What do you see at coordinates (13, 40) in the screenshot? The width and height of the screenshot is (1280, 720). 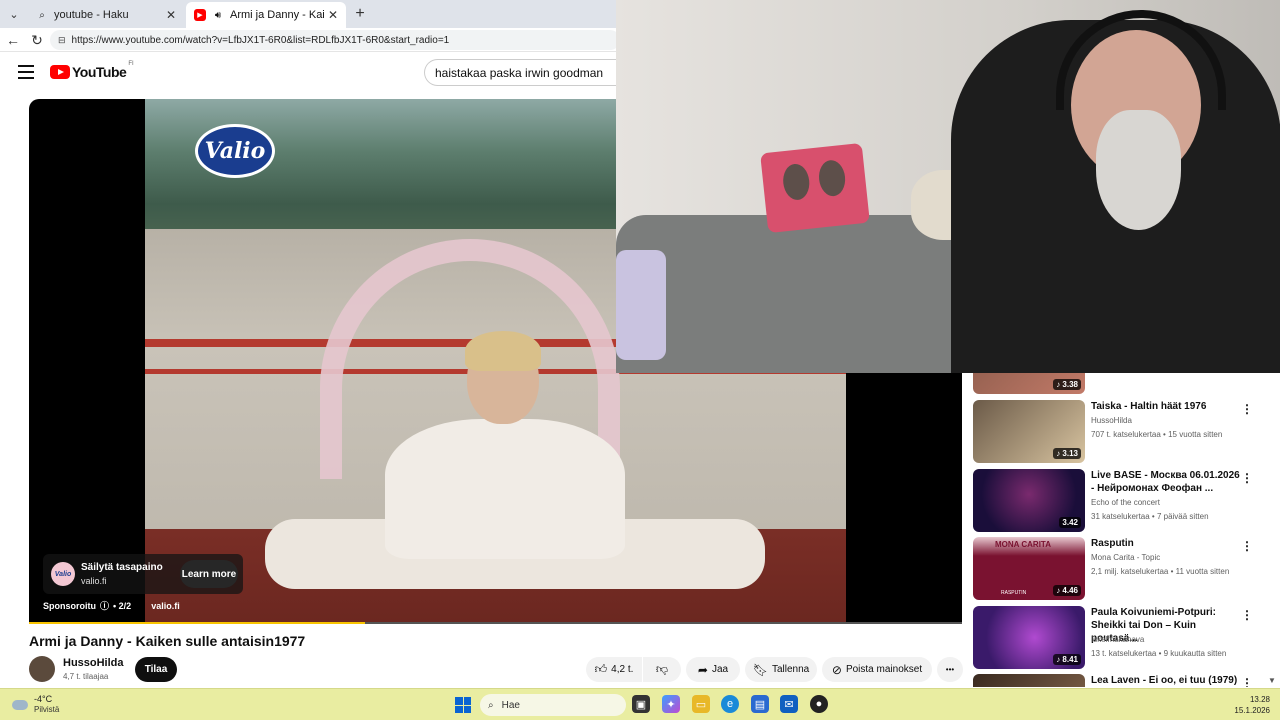 I see `back-button: ←` at bounding box center [13, 40].